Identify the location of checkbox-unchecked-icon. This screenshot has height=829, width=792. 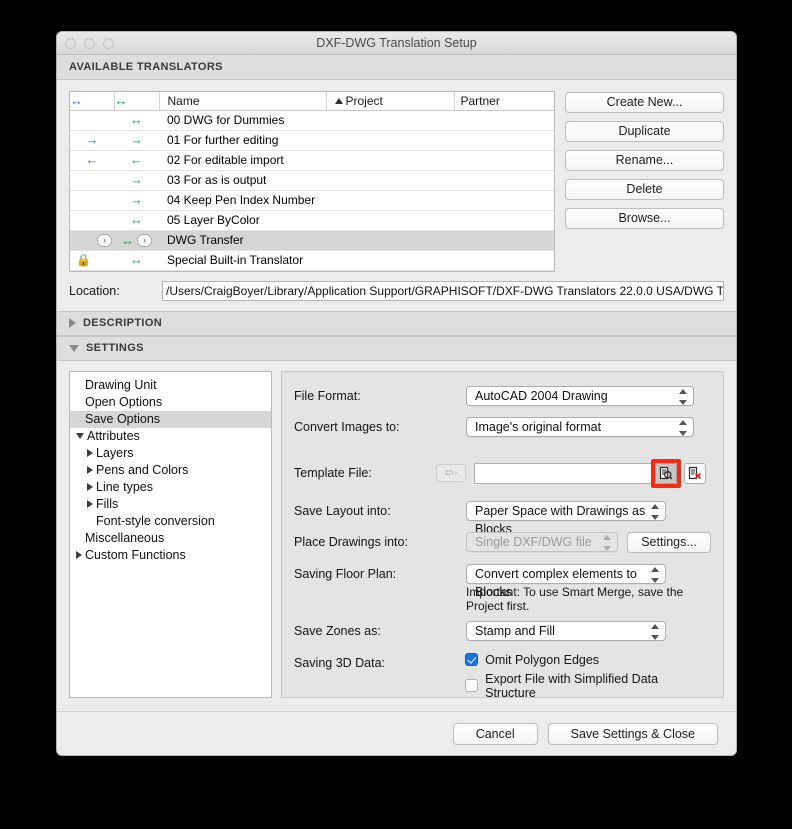
(472, 685).